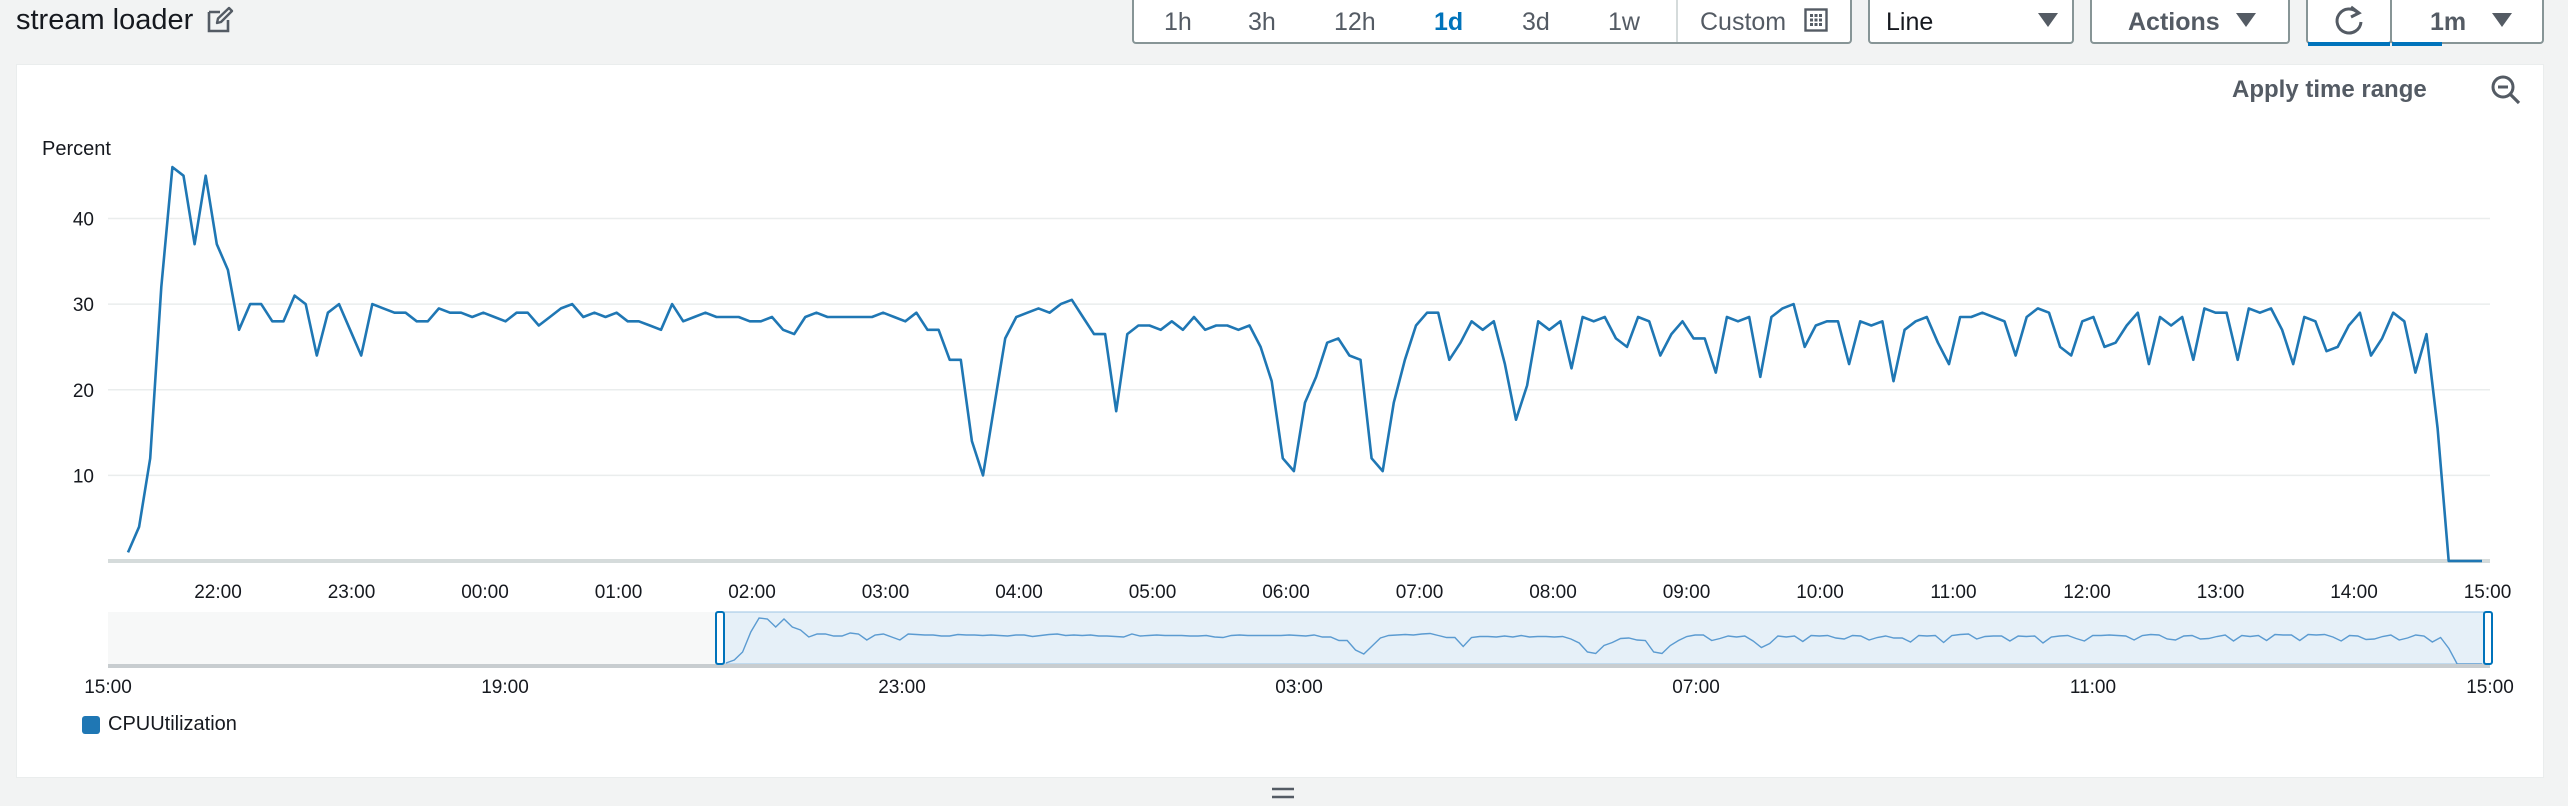 This screenshot has height=806, width=2568. What do you see at coordinates (1299, 687) in the screenshot?
I see `navigator-tick-label: 03:00` at bounding box center [1299, 687].